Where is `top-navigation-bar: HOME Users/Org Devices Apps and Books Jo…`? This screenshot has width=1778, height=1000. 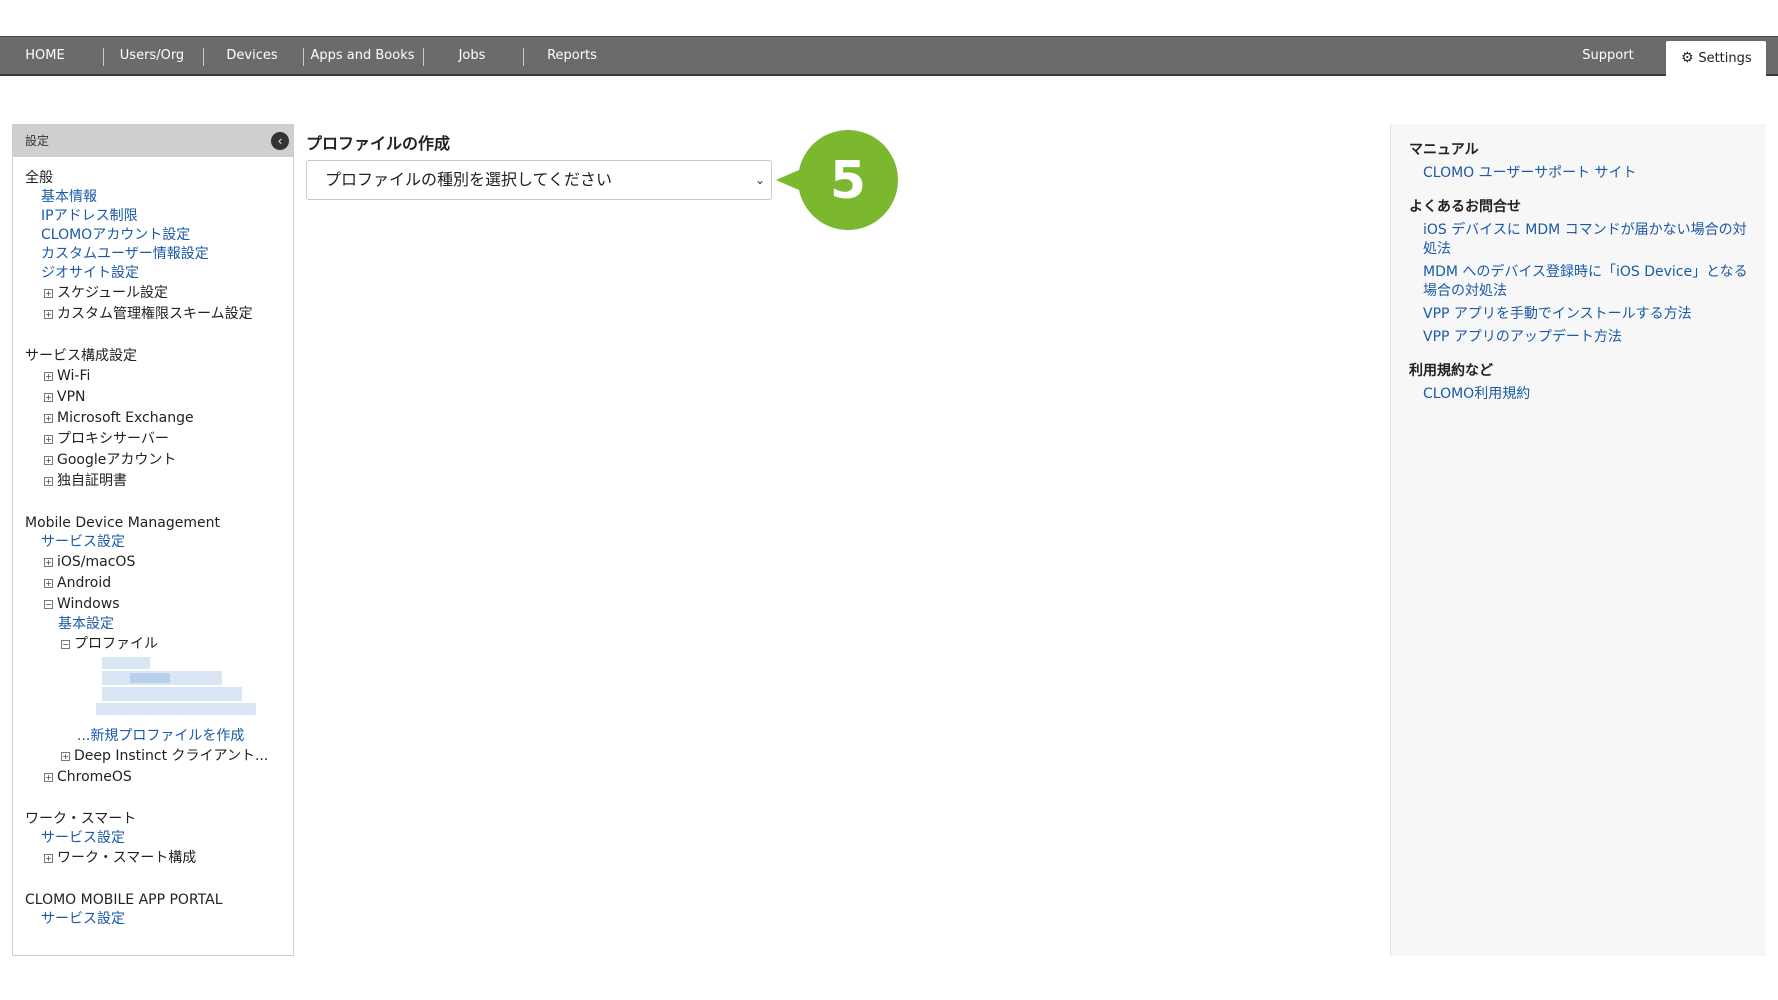 top-navigation-bar: HOME Users/Org Devices Apps and Books Jo… is located at coordinates (889, 56).